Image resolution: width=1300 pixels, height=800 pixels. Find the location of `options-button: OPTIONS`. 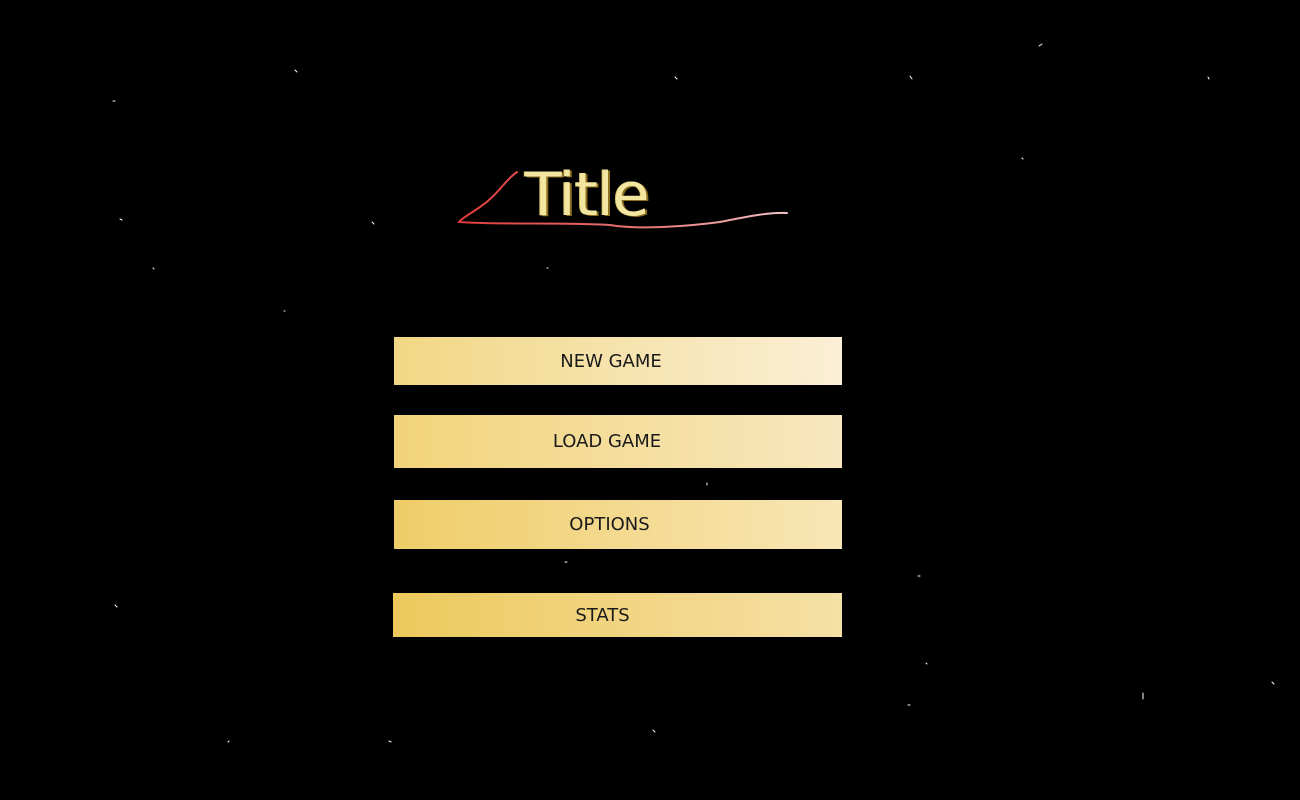

options-button: OPTIONS is located at coordinates (618, 524).